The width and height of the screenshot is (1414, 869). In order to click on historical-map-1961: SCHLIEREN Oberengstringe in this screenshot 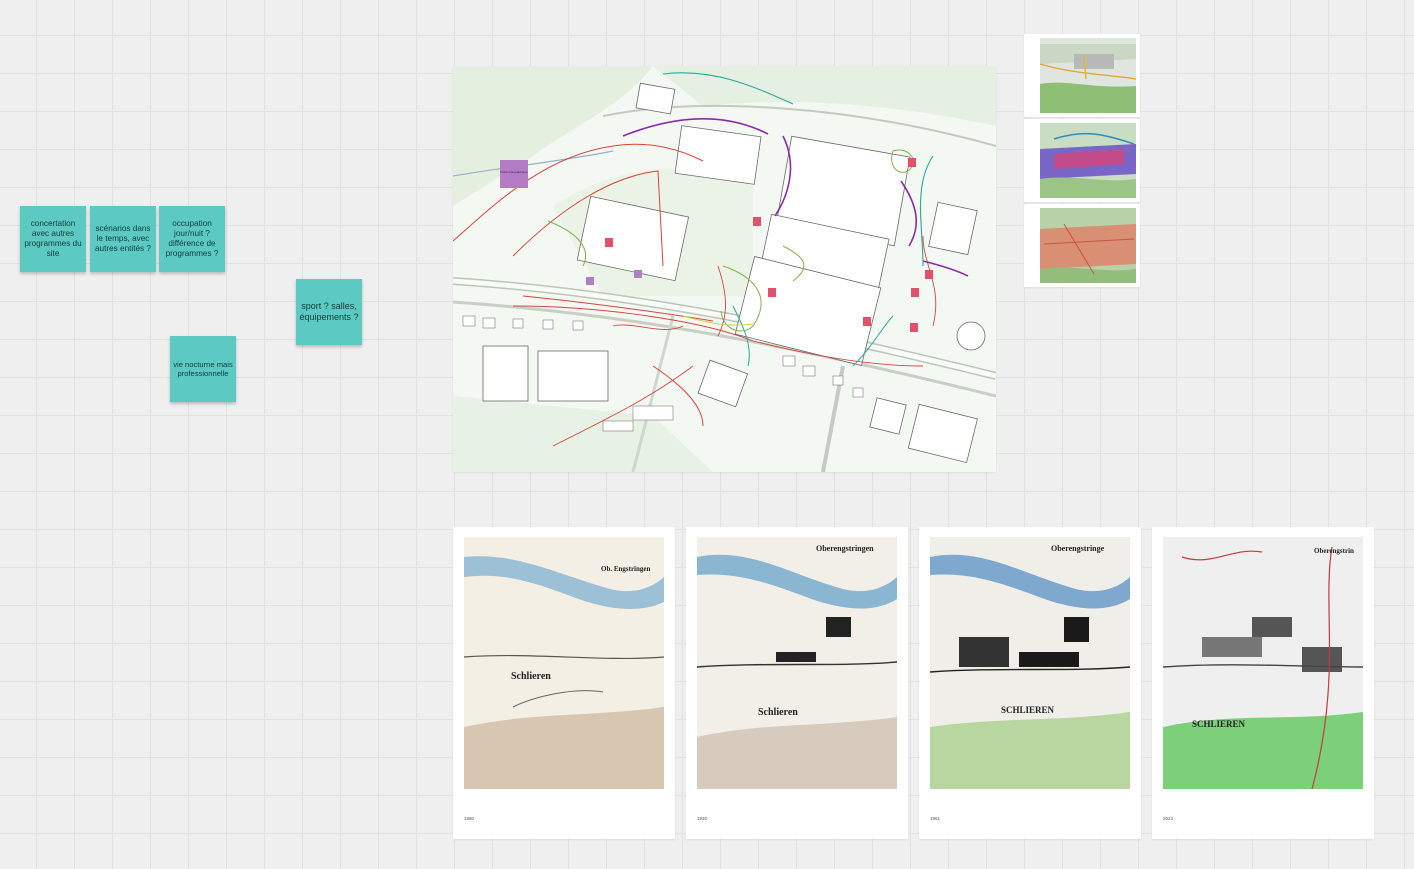, I will do `click(1030, 663)`.